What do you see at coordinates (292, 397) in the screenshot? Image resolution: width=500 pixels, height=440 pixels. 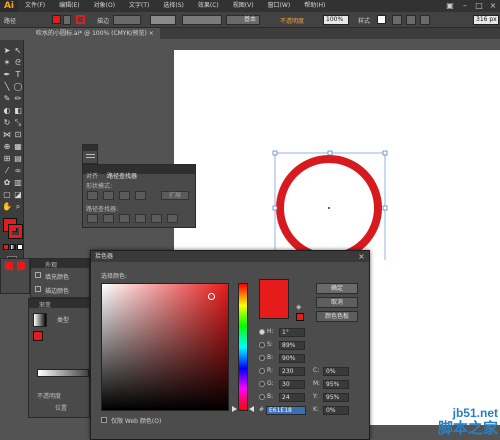 I see `field-blue: 24` at bounding box center [292, 397].